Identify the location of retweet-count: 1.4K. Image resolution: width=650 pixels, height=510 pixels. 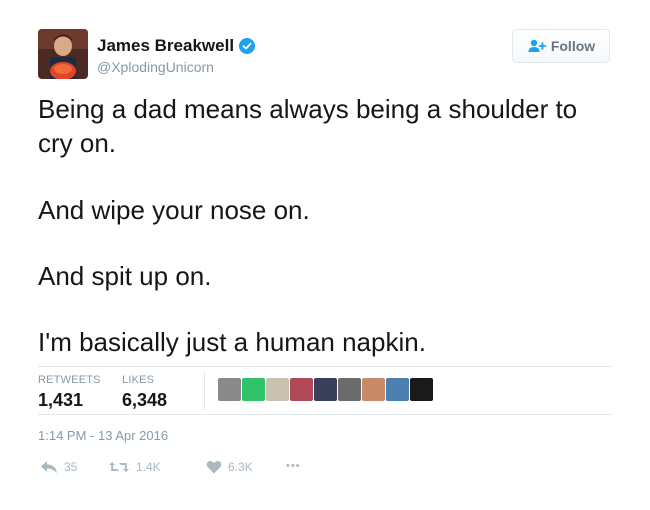
(148, 467).